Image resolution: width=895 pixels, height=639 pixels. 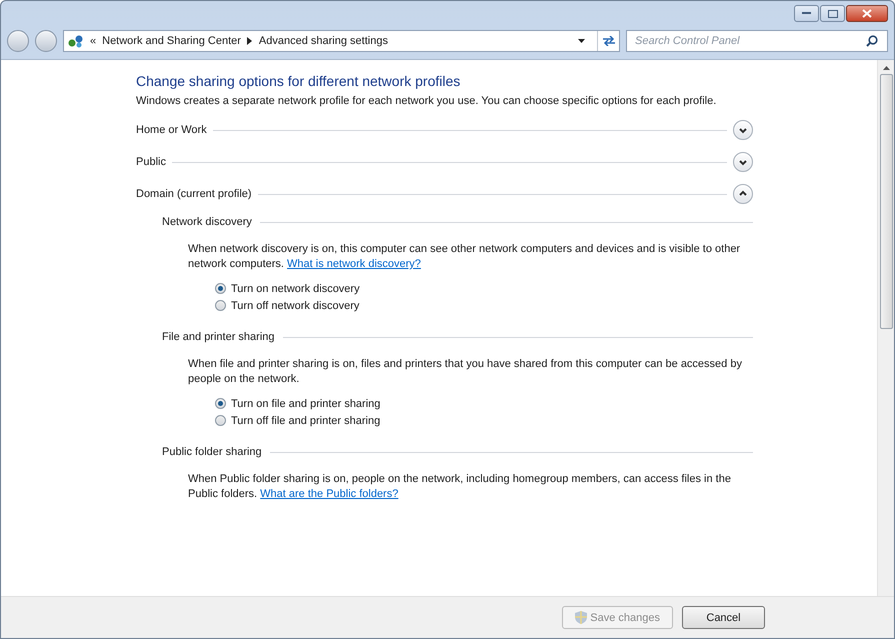 I want to click on close-icon, so click(x=867, y=13).